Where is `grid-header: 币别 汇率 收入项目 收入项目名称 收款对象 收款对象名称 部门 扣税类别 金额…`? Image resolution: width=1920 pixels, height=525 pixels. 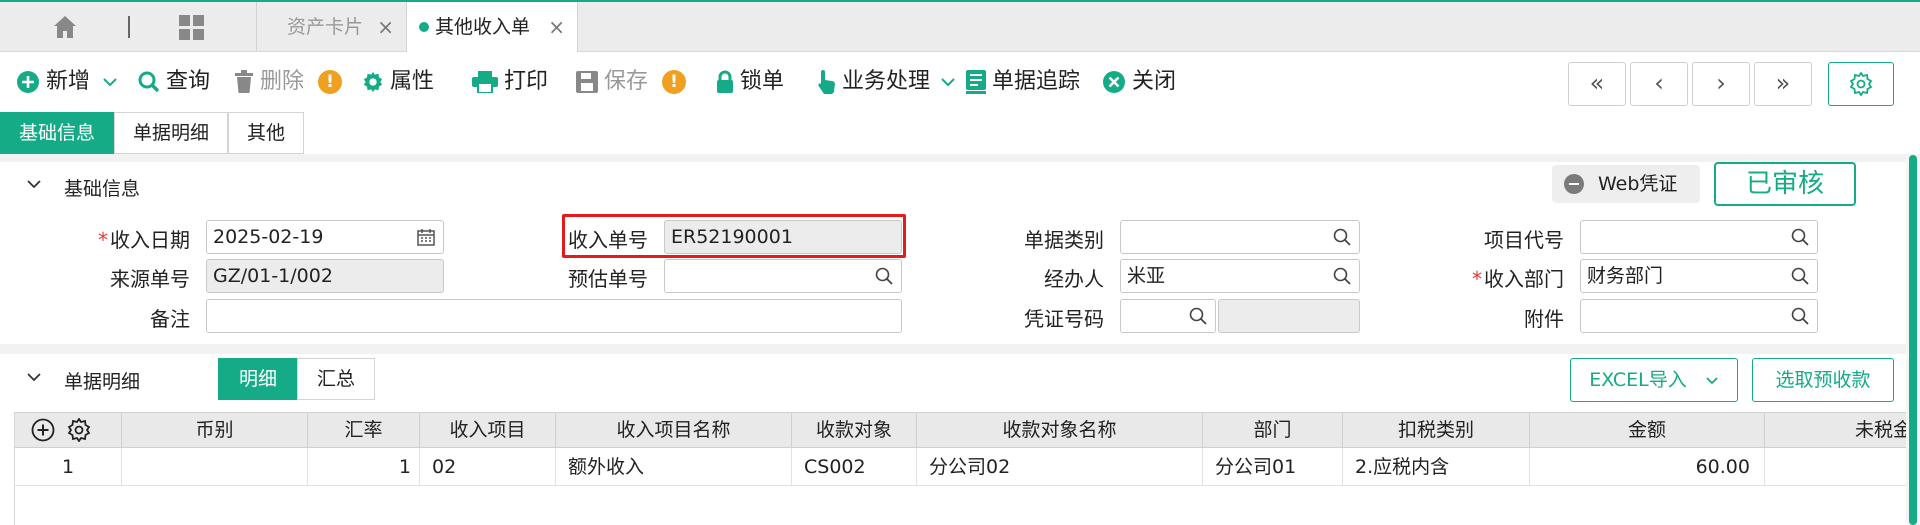
grid-header: 币别 汇率 收入项目 收入项目名称 收款对象 收款对象名称 部门 扣税类别 金额… is located at coordinates (960, 430).